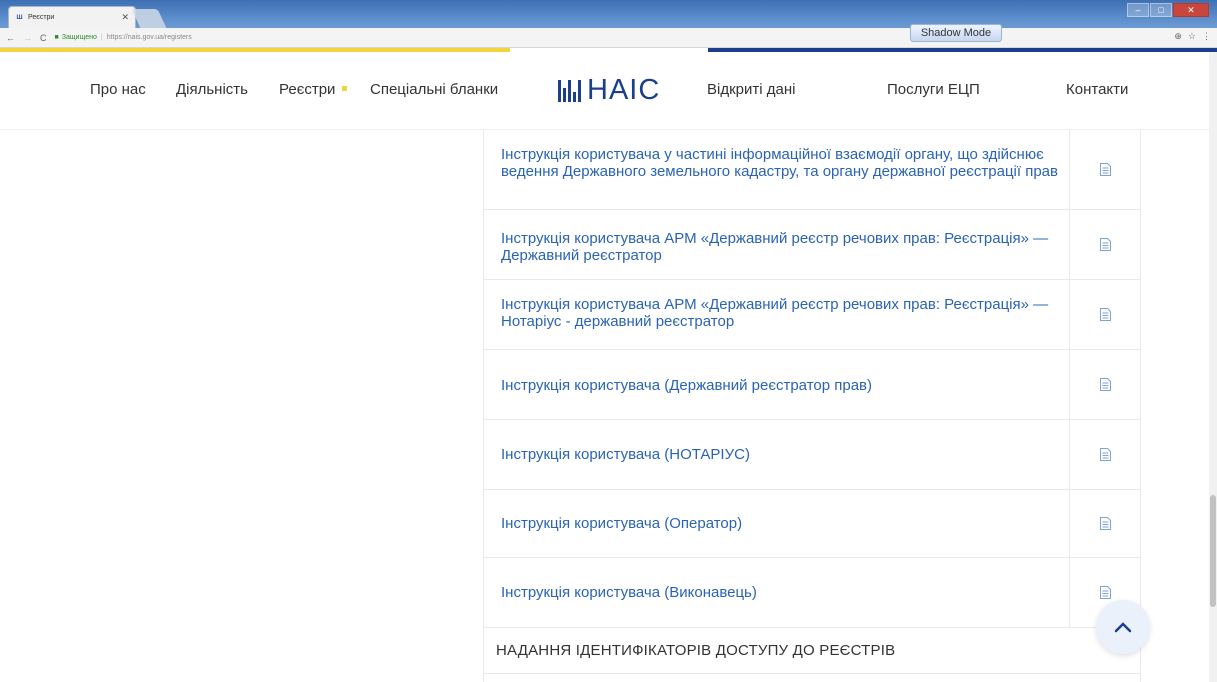 The image size is (1217, 682). I want to click on browser-toolbar-icons: ⊕ ☆ ⋮, so click(1192, 36).